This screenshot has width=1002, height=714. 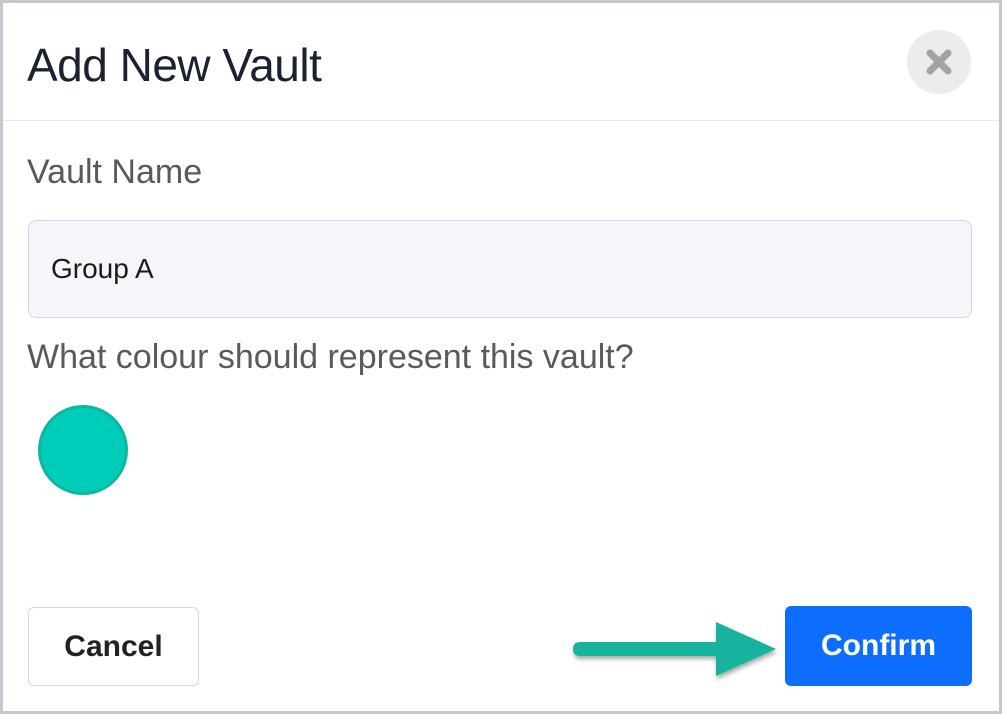 I want to click on vault-name-label: Vault Name, so click(x=115, y=172).